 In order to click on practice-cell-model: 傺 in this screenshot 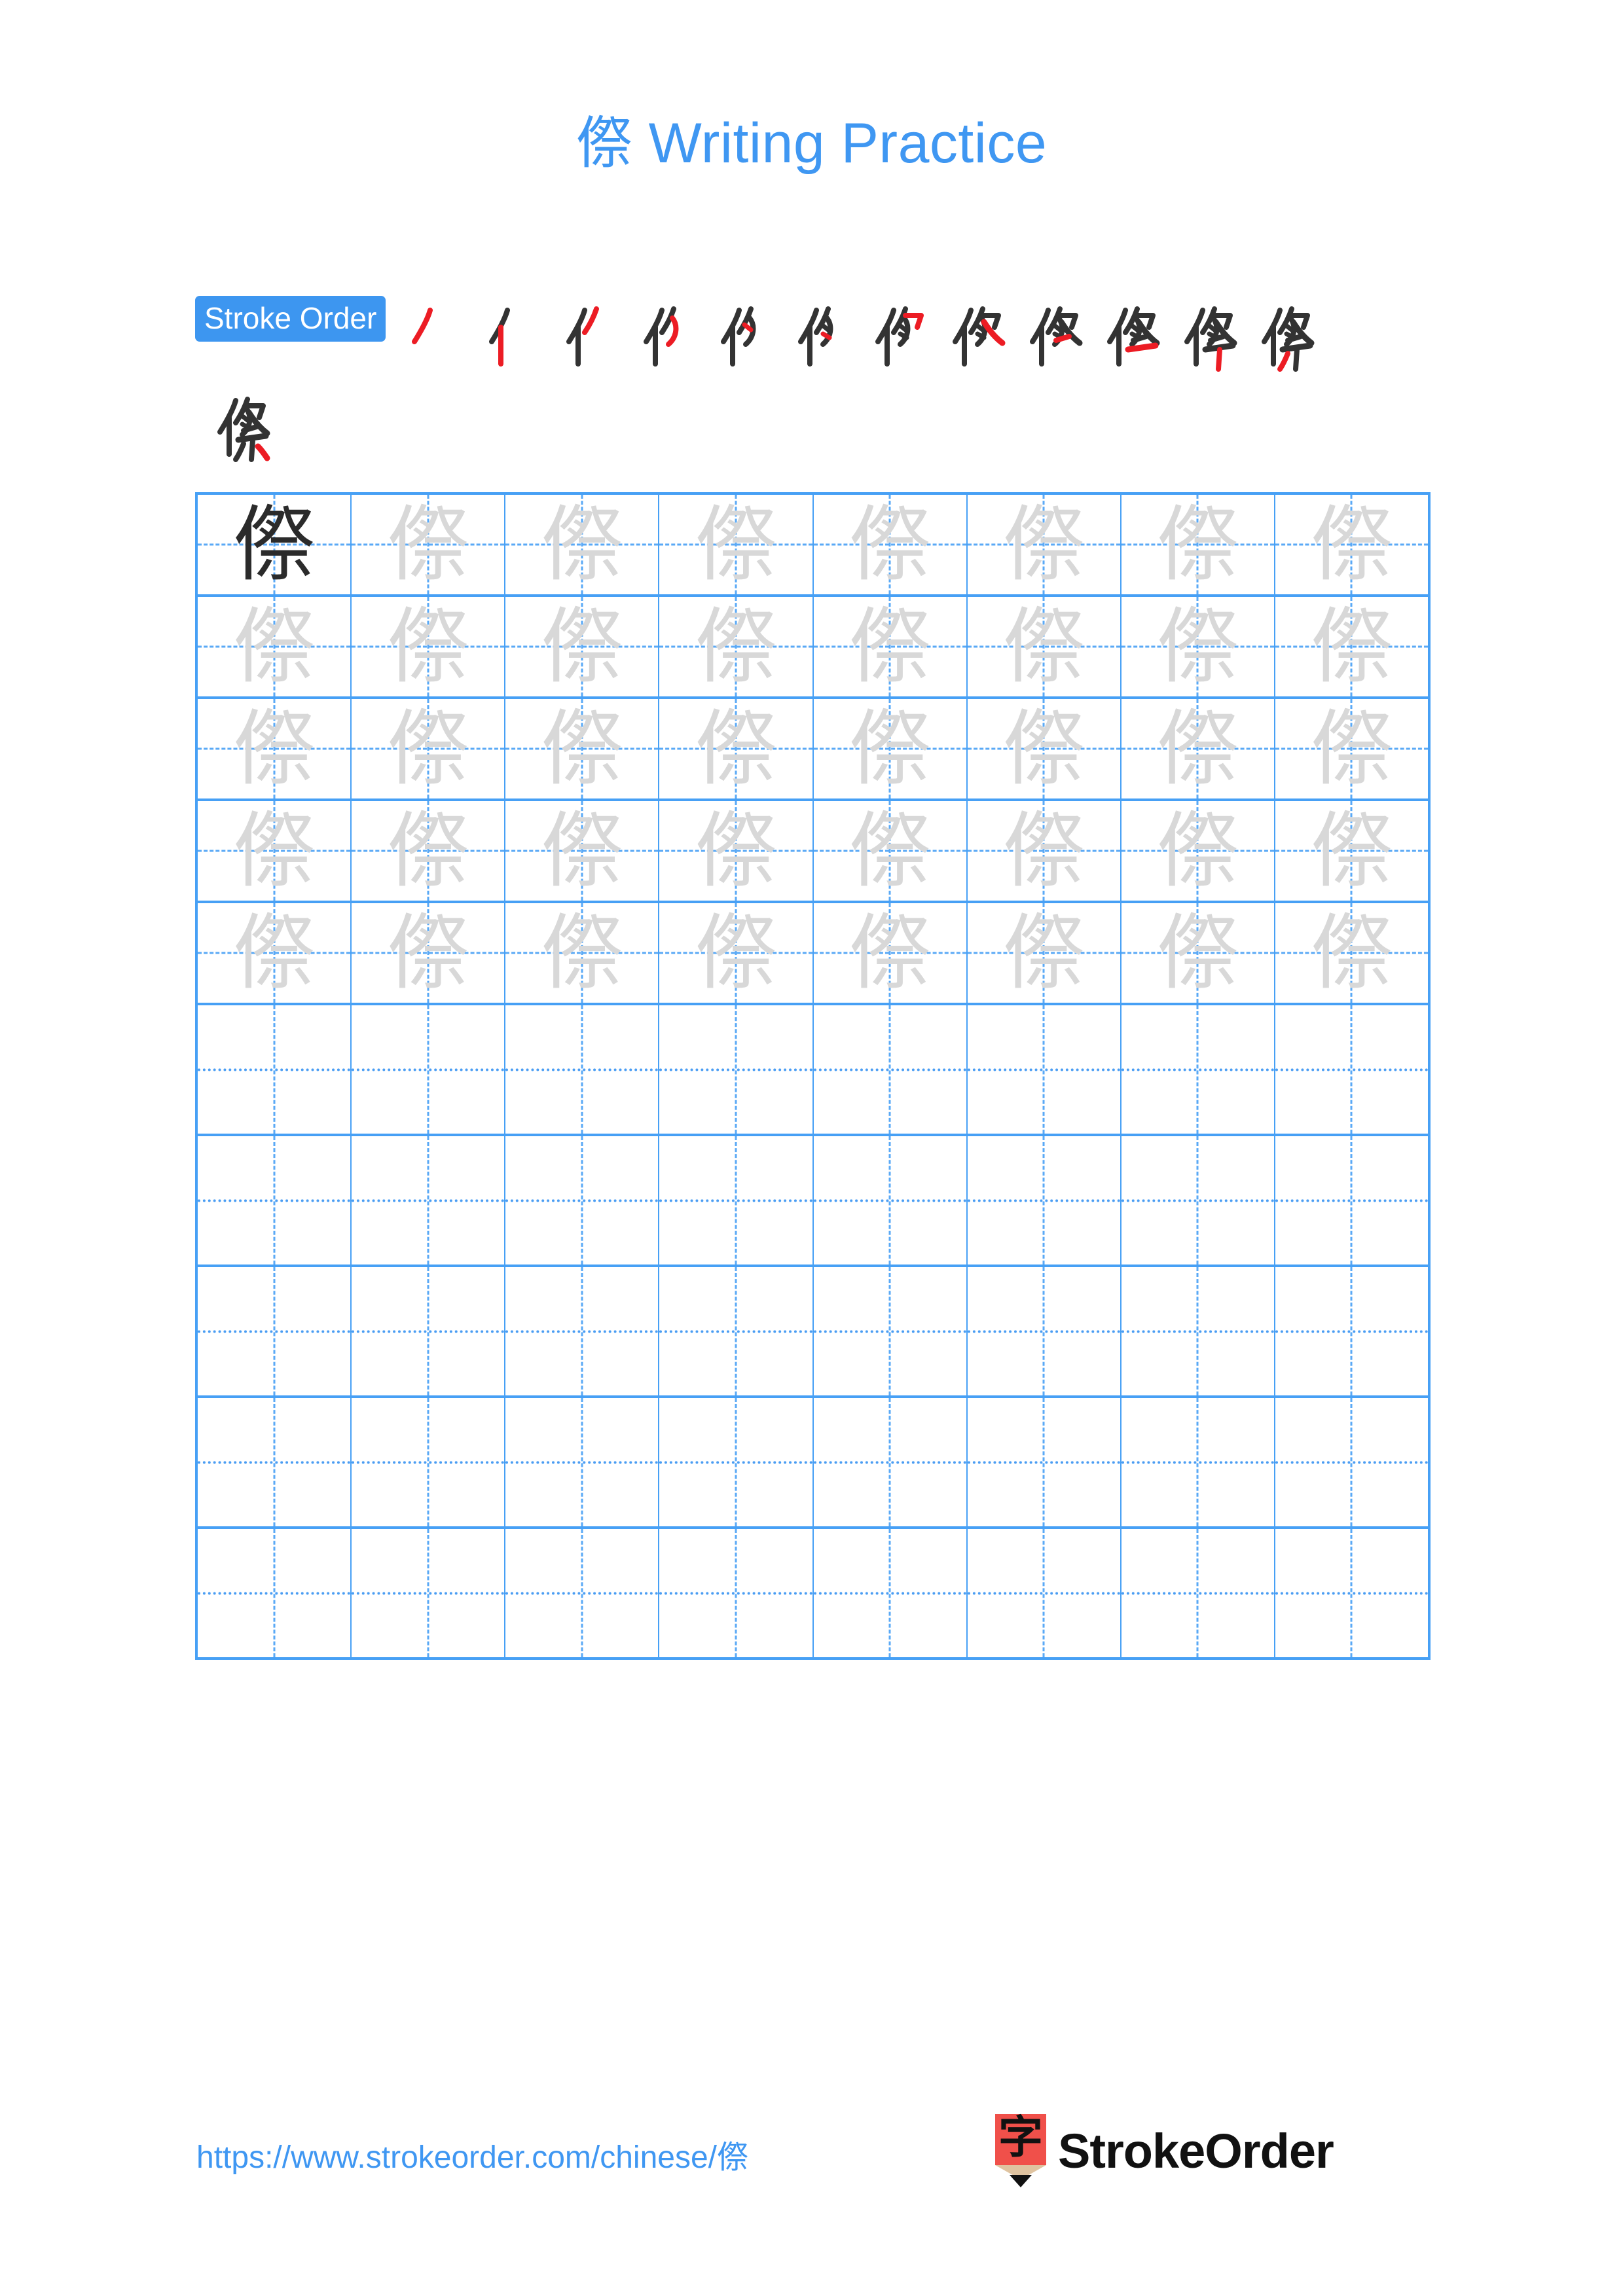, I will do `click(275, 544)`.